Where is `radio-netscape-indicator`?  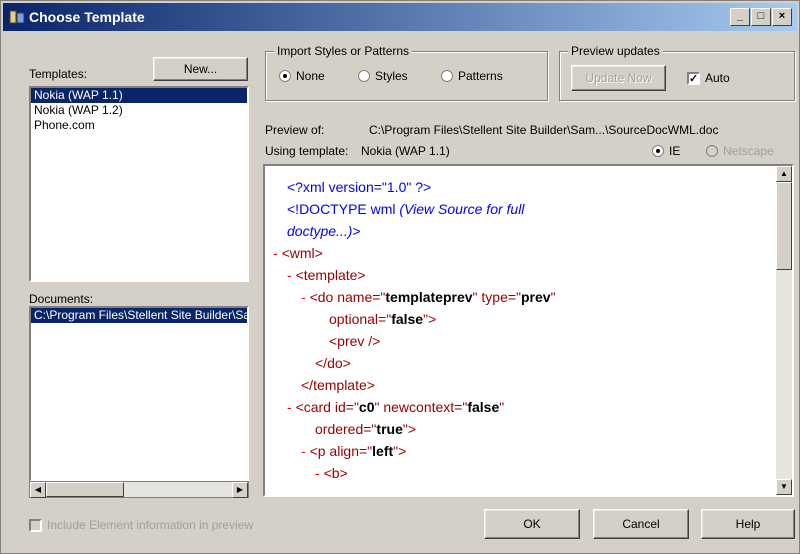 radio-netscape-indicator is located at coordinates (712, 151).